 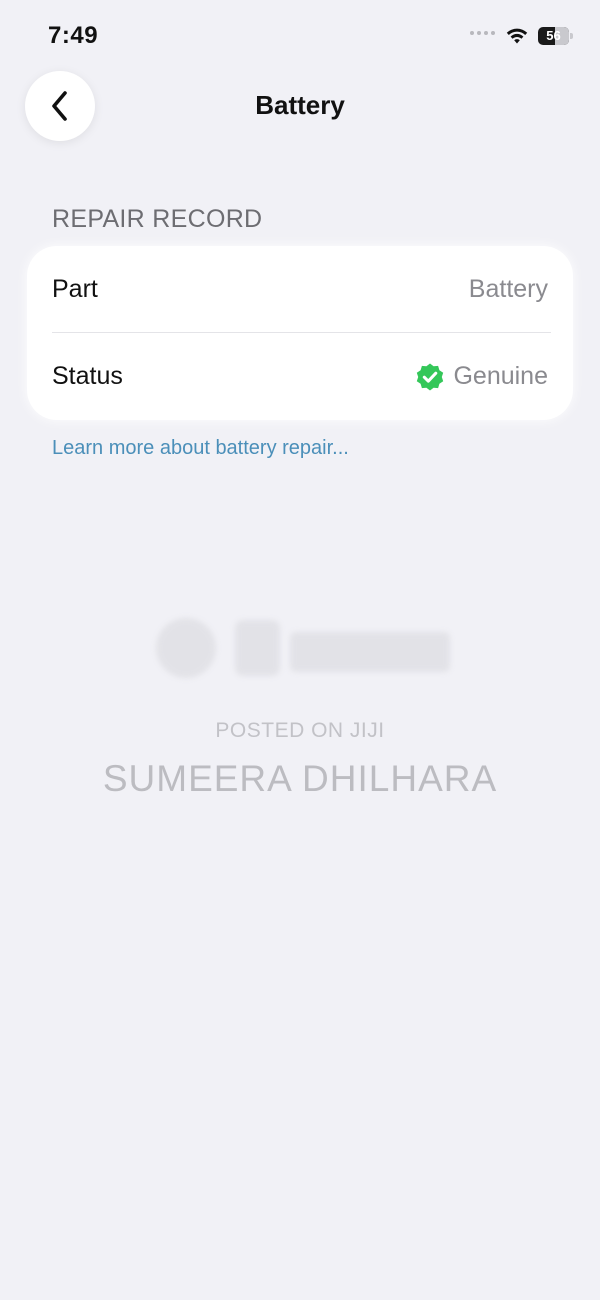 What do you see at coordinates (517, 36) in the screenshot?
I see `wifi-icon` at bounding box center [517, 36].